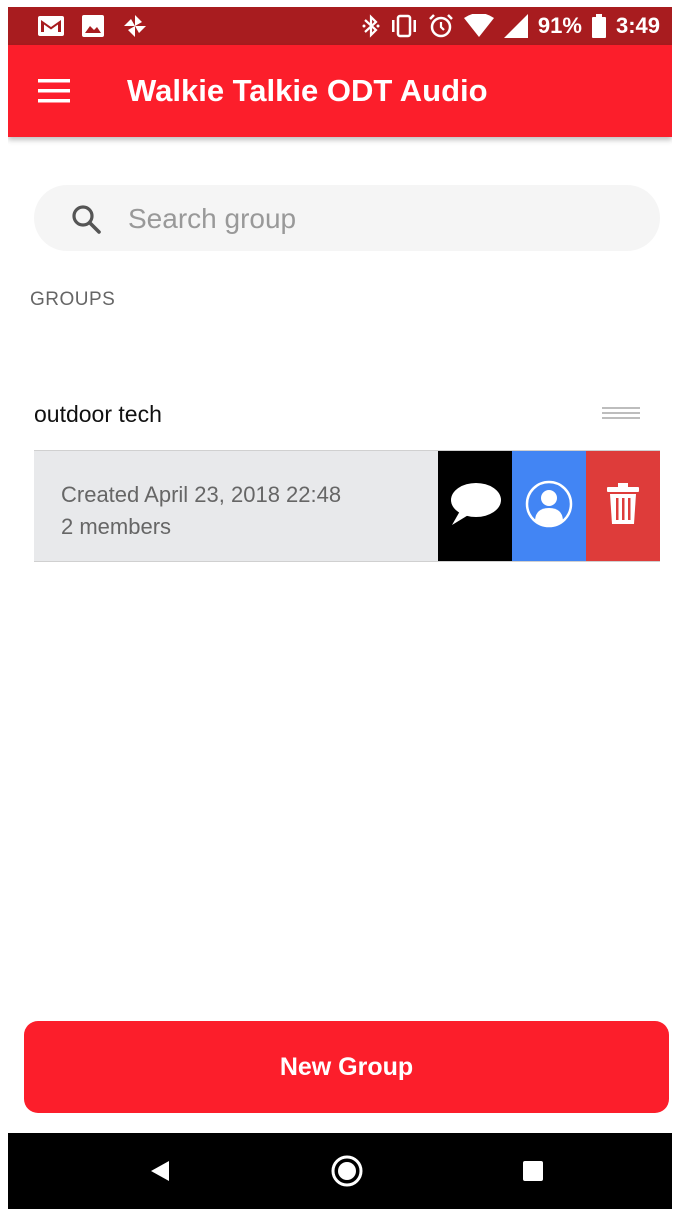  What do you see at coordinates (54, 91) in the screenshot?
I see `hamburger-menu-icon` at bounding box center [54, 91].